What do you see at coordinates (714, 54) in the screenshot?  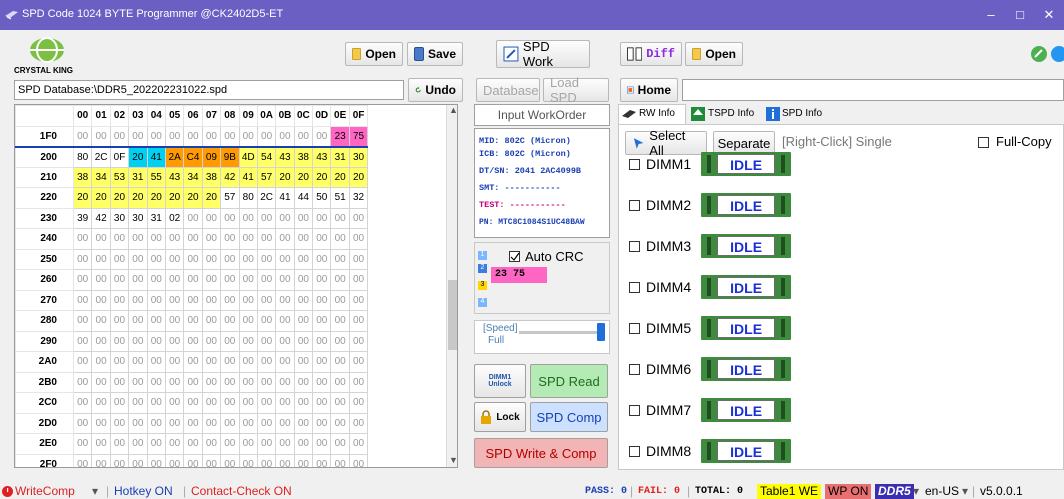 I see `open-compare-button: Open` at bounding box center [714, 54].